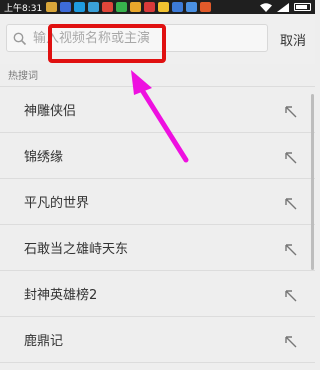 The width and height of the screenshot is (320, 370). What do you see at coordinates (50, 111) in the screenshot?
I see `list-item-label: 神雕侠侣` at bounding box center [50, 111].